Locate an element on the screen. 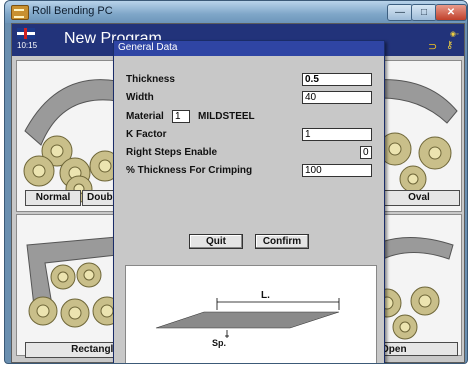 The image size is (472, 371). status-icons: ◉◦ ⊃ ⚷ is located at coordinates (437, 41).